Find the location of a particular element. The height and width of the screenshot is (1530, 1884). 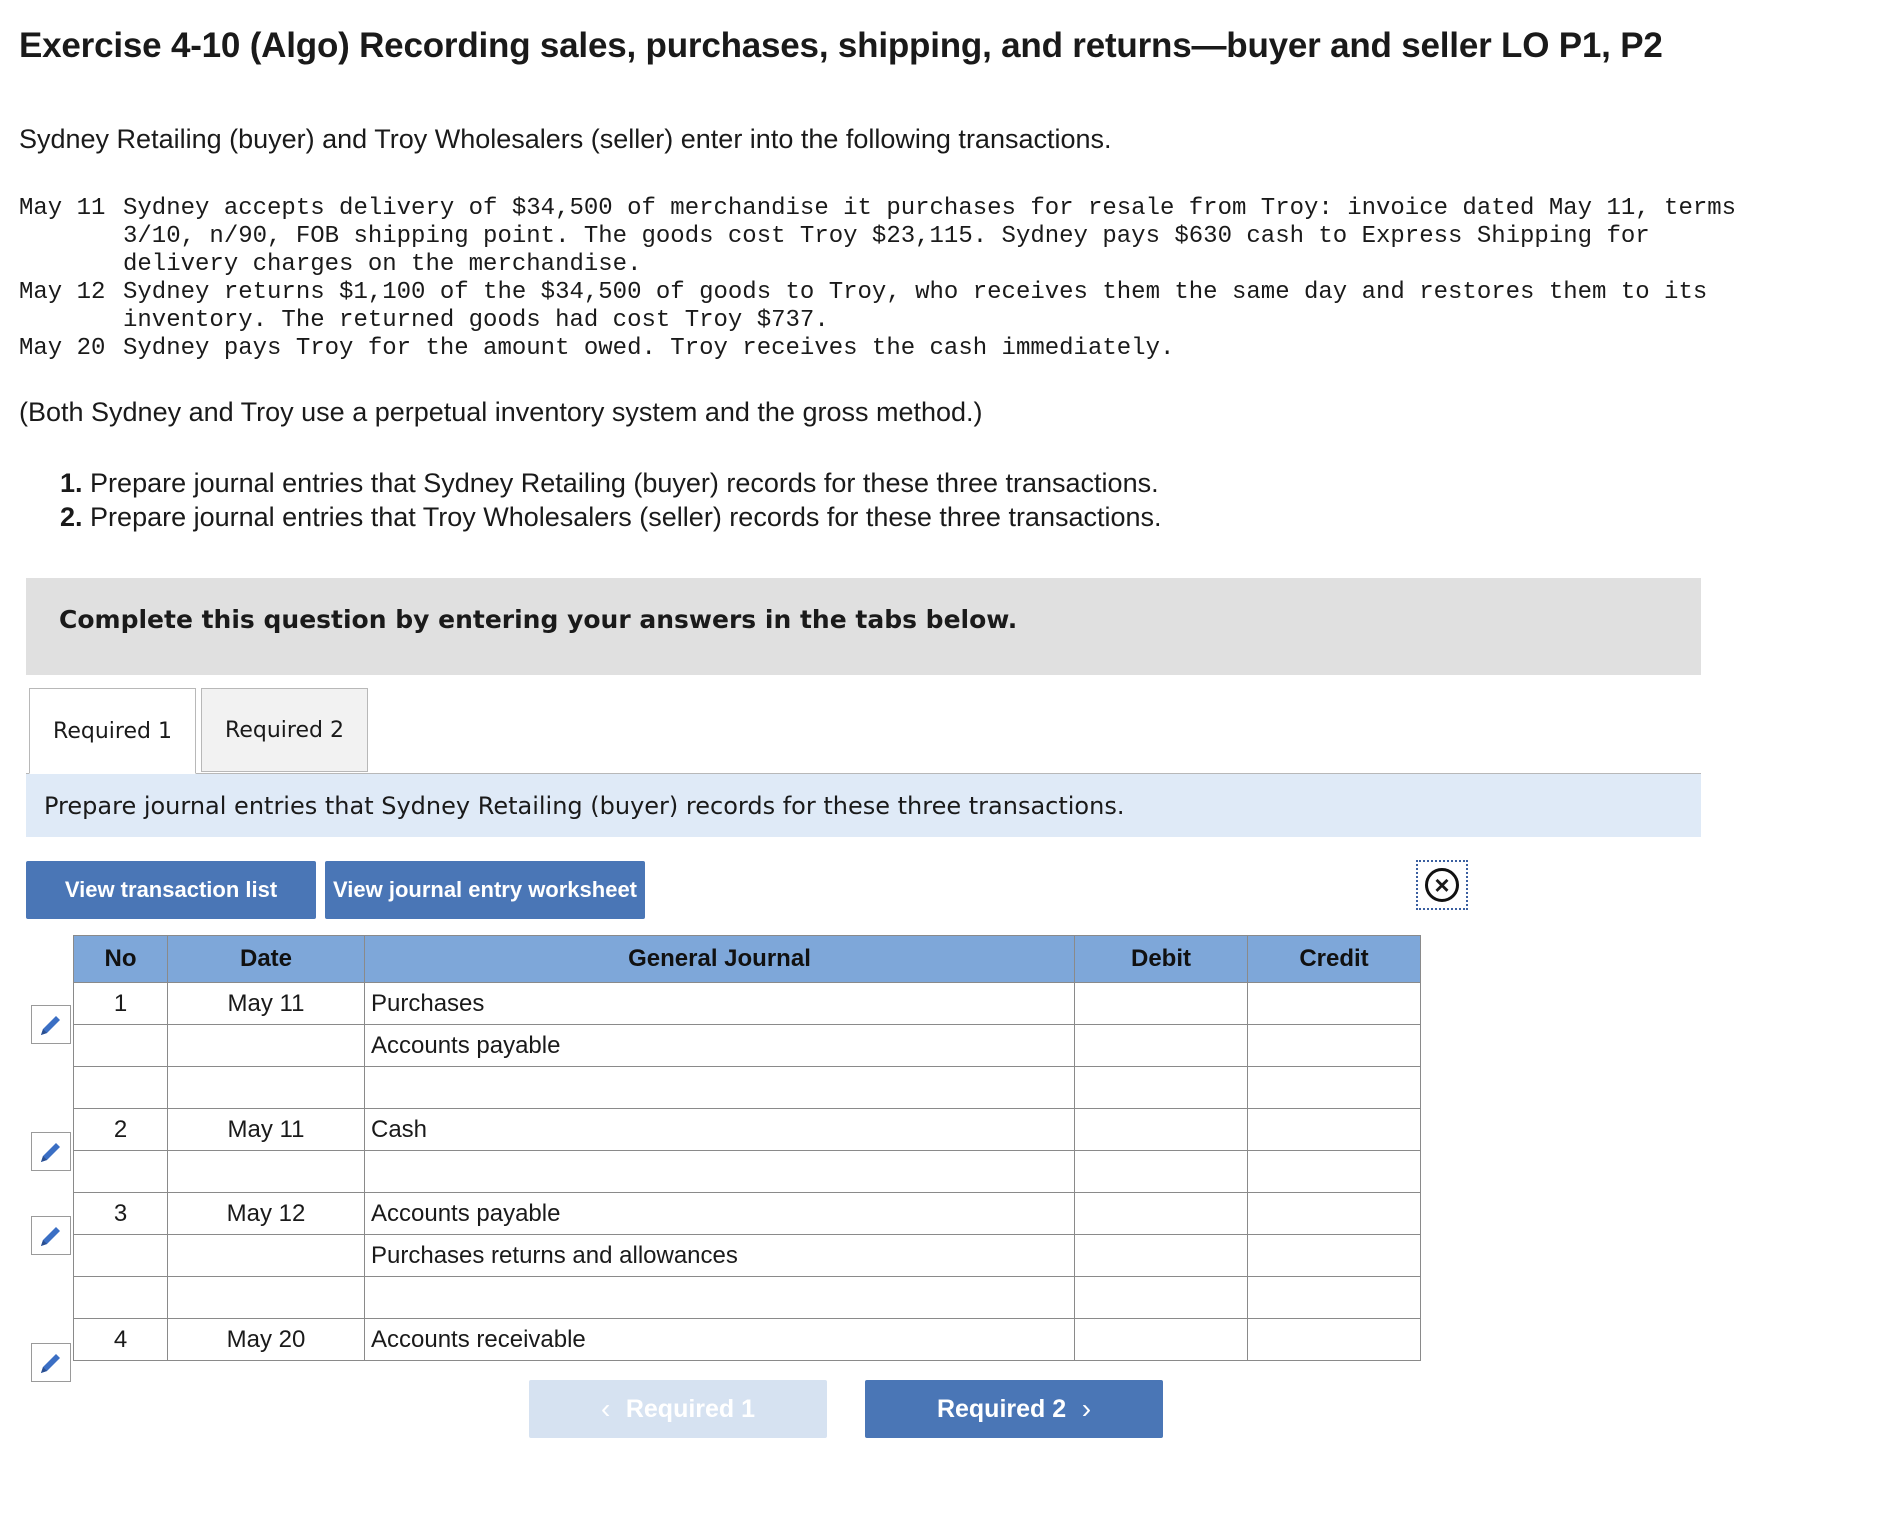

tab-bar: Required 1 Required 2 is located at coordinates (863, 731).